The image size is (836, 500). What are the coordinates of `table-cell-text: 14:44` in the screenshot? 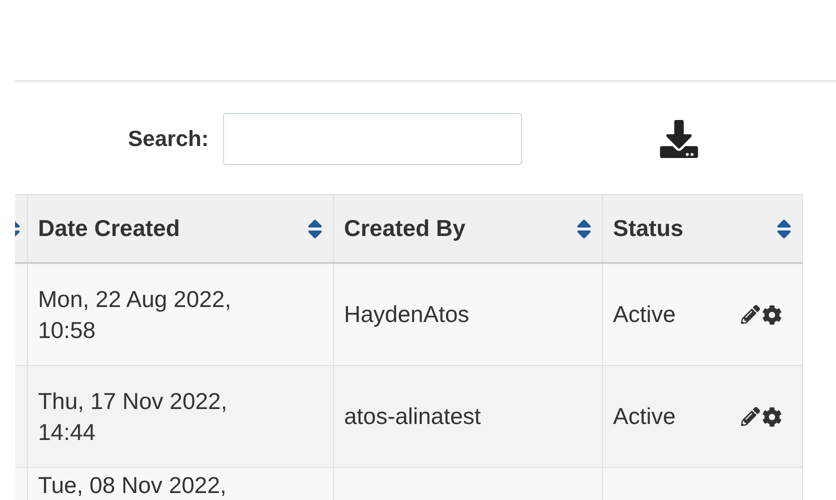 It's located at (67, 432).